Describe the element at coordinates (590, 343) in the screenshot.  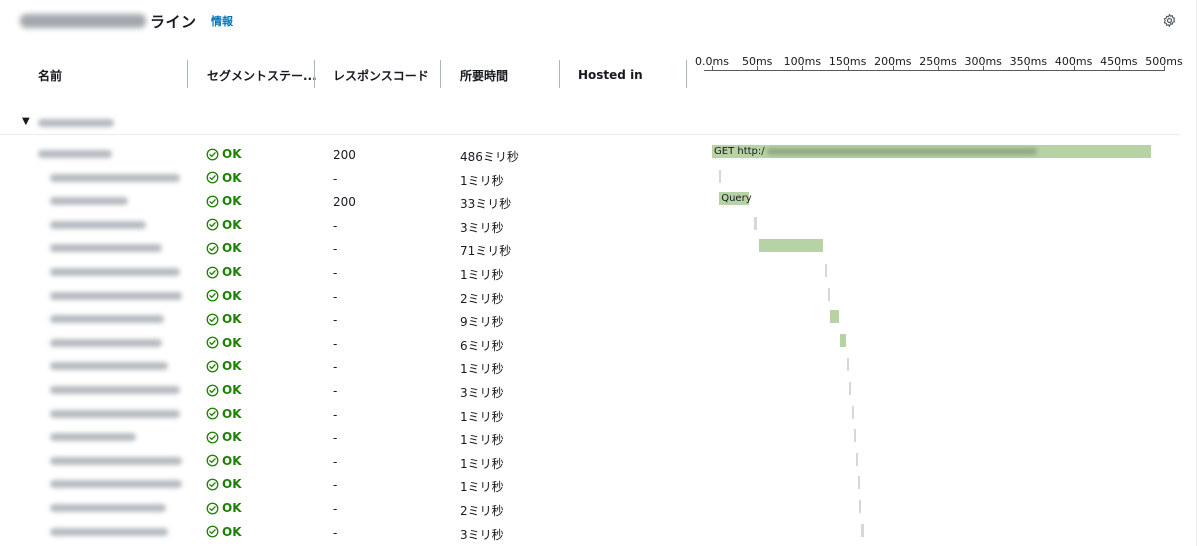
I see `table-row: OK - 6ミリ秒` at that location.